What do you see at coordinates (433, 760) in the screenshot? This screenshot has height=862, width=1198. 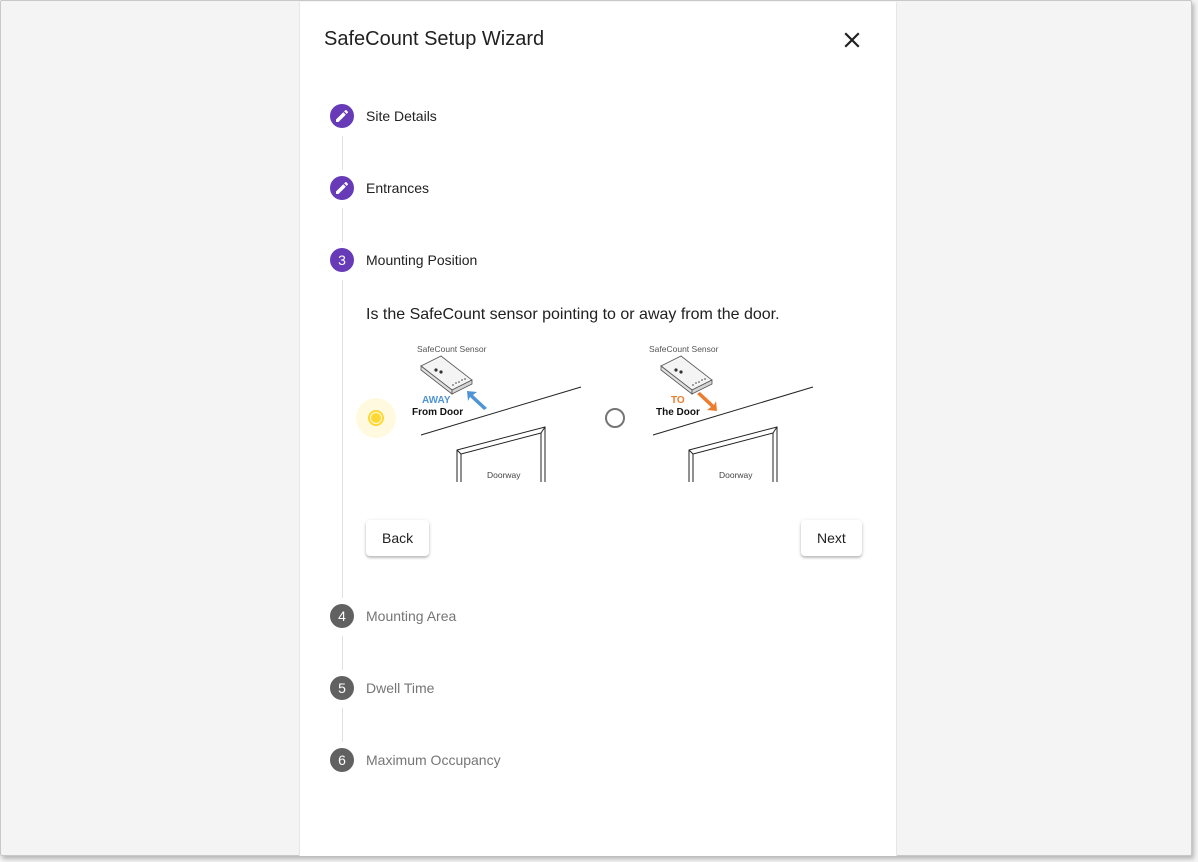 I see `step-label: Maximum Occupancy` at bounding box center [433, 760].